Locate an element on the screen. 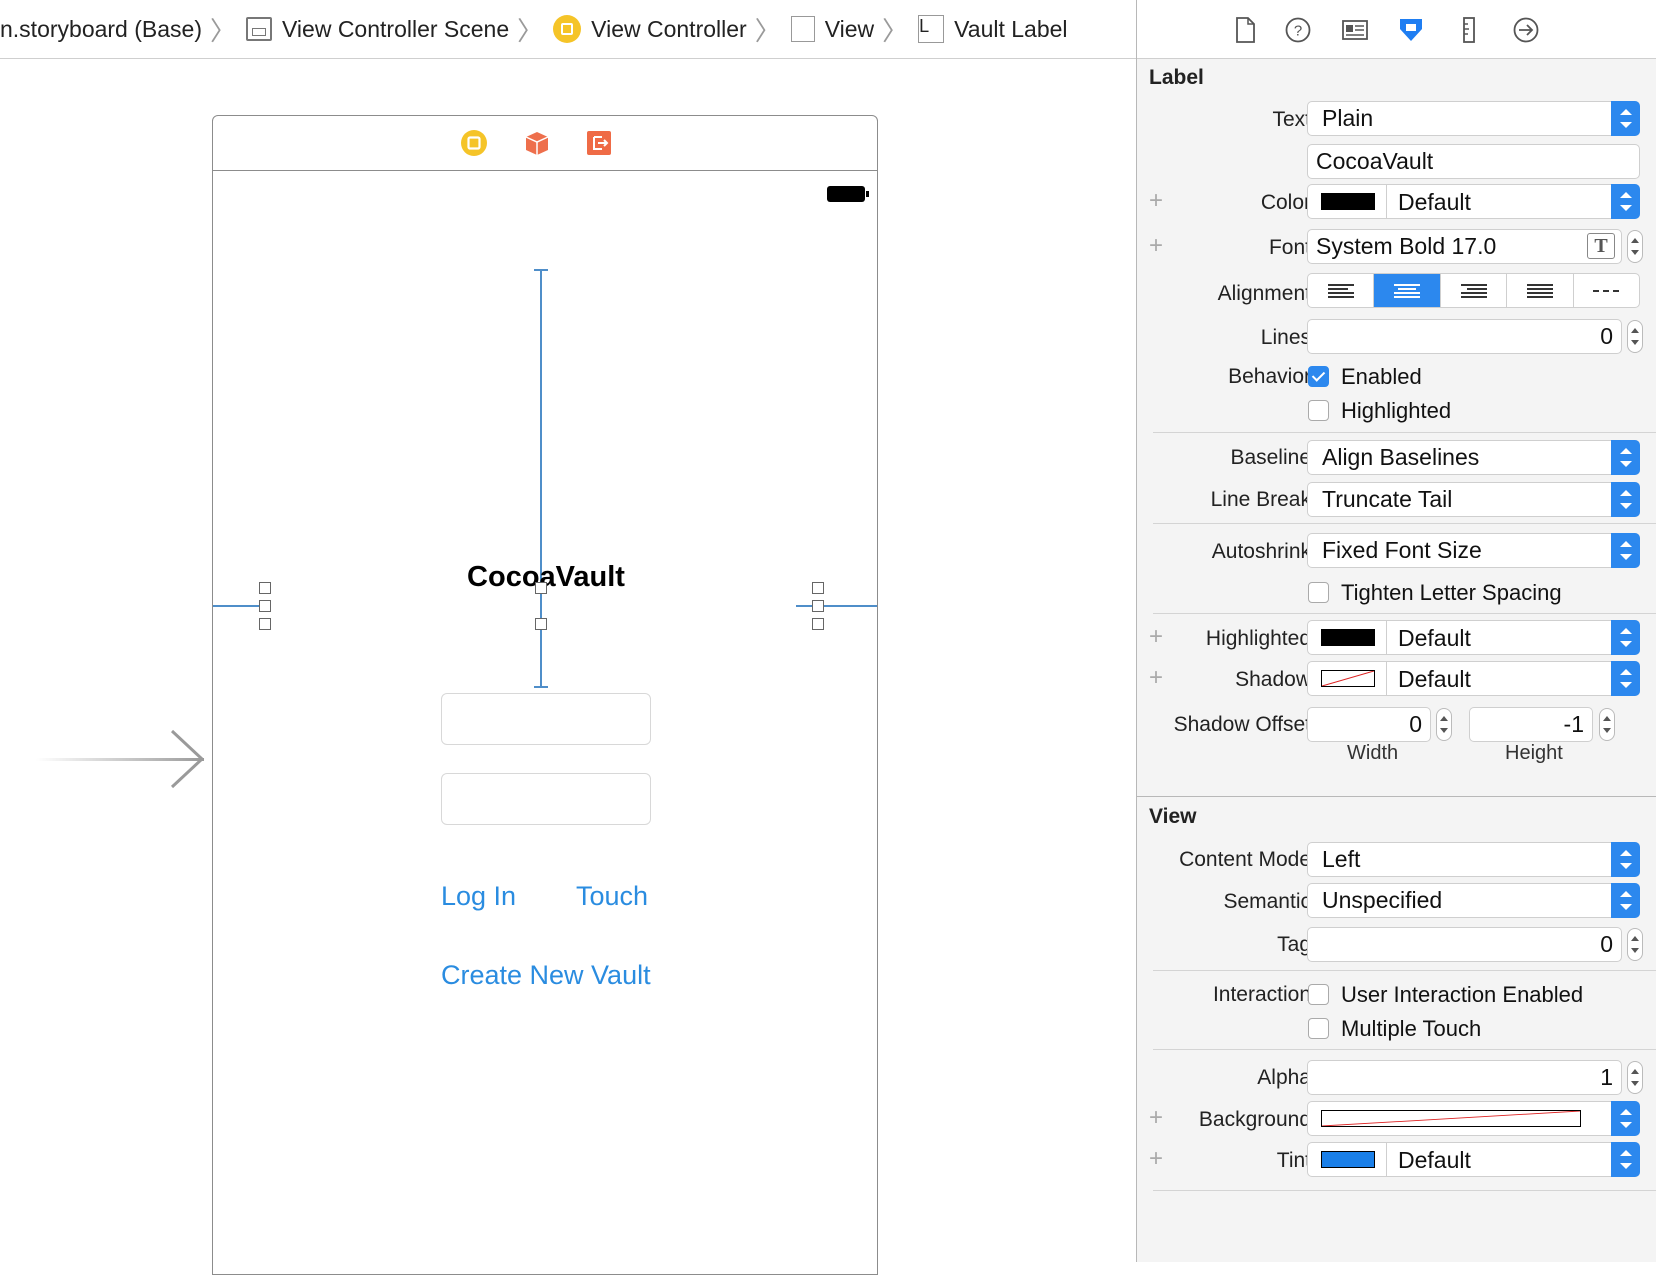  quick-help-icon: ? is located at coordinates (1298, 30).